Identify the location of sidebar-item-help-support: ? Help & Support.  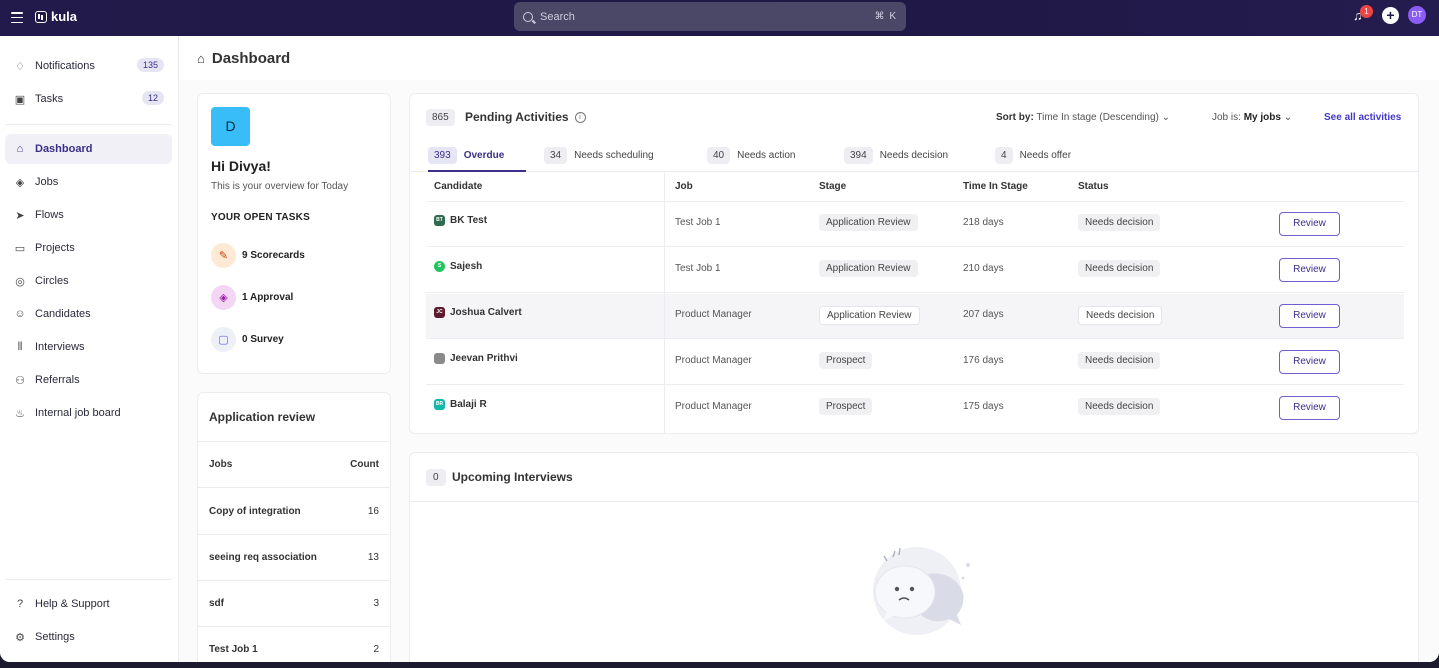
(88, 604).